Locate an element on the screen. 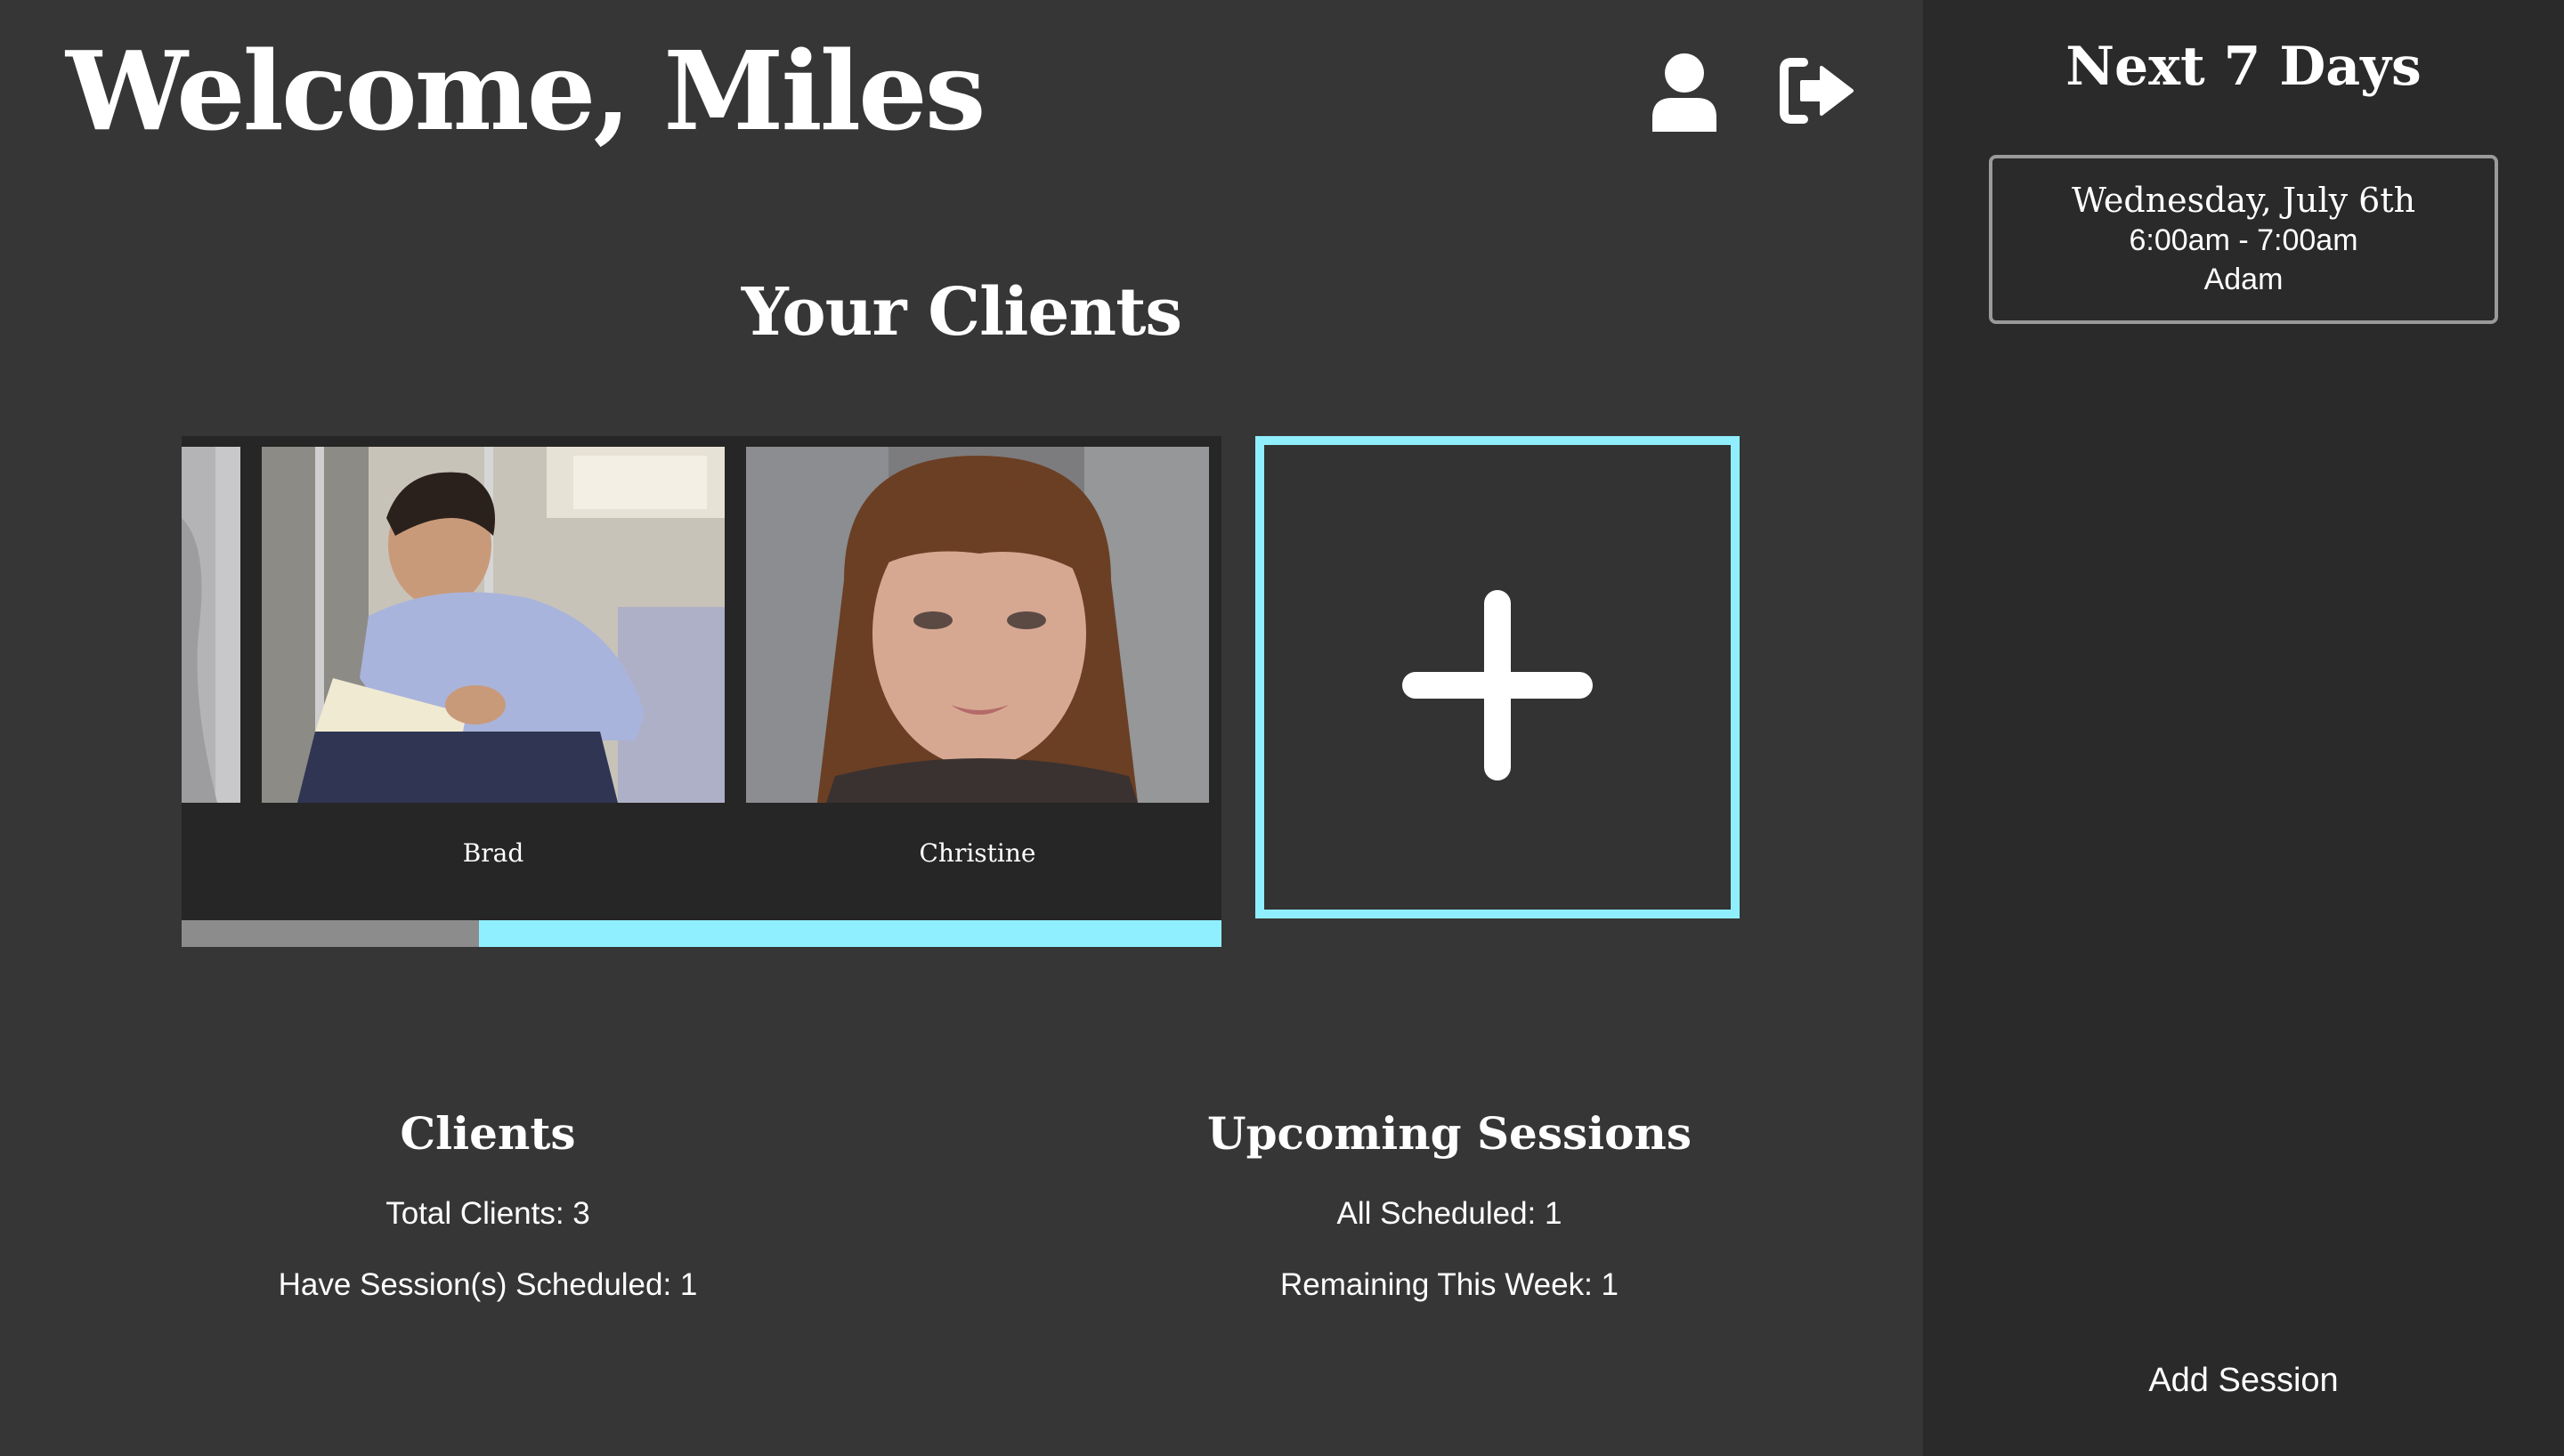  sign-out-icon is located at coordinates (1817, 91).